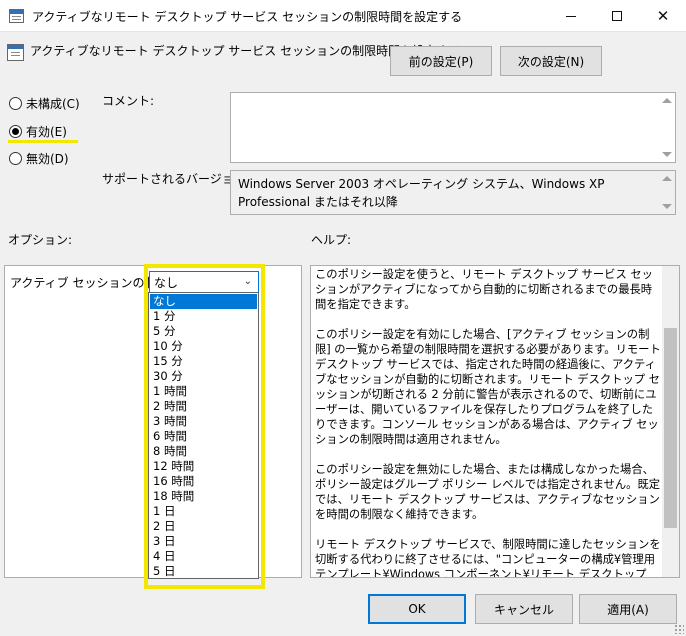  What do you see at coordinates (43, 141) in the screenshot?
I see `enabled-highlight-underline` at bounding box center [43, 141].